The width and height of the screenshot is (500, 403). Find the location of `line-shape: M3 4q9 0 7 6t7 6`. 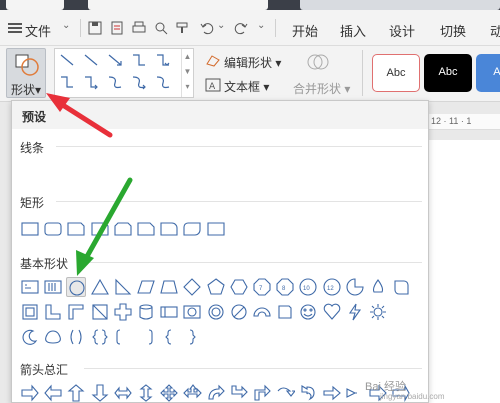

line-shape: M3 4q9 0 7 6t7 6 is located at coordinates (169, 167).